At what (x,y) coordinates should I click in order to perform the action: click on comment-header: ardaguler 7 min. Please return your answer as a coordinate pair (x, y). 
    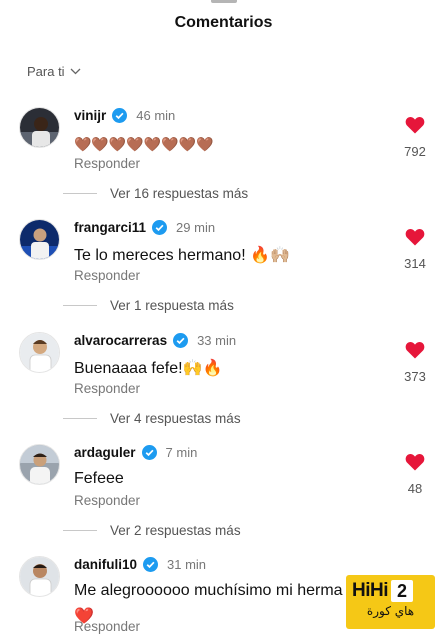
    Looking at the image, I should click on (135, 452).